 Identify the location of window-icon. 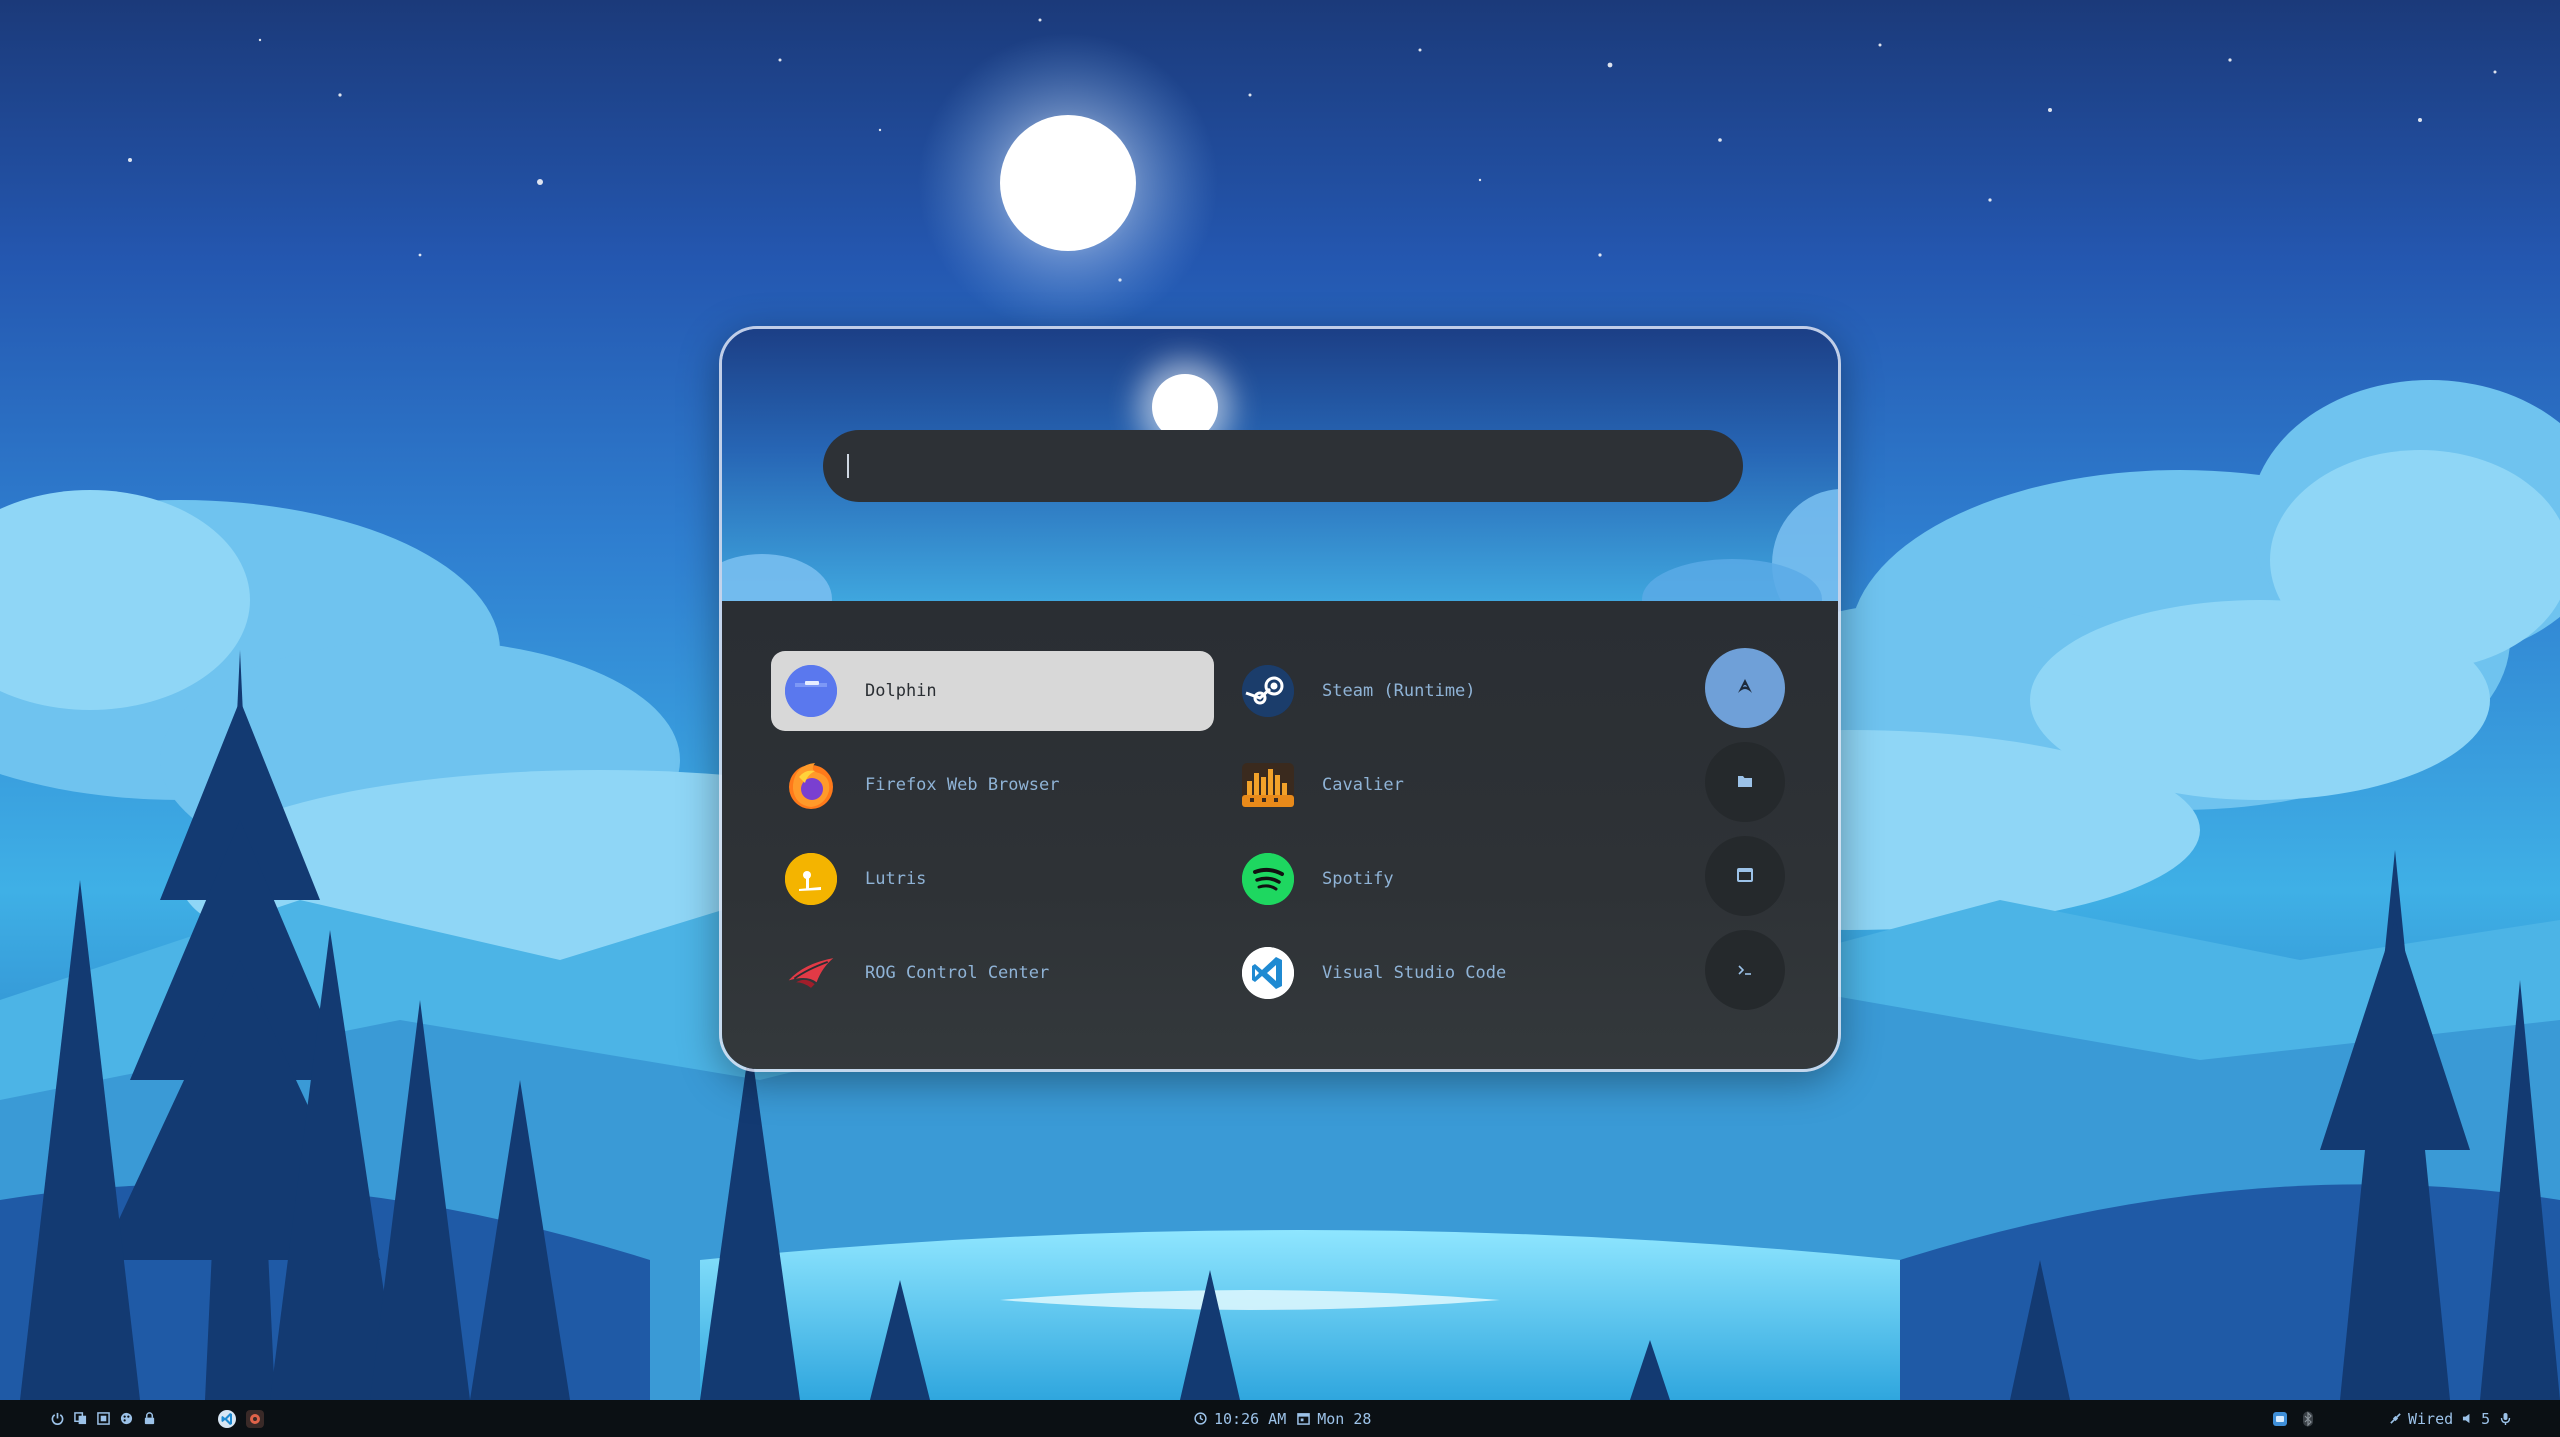
(1745, 876).